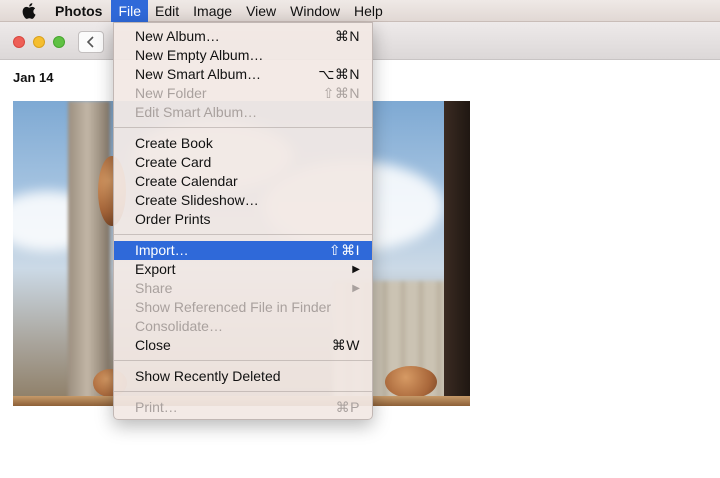 This screenshot has width=720, height=478. I want to click on close-window-button, so click(19, 42).